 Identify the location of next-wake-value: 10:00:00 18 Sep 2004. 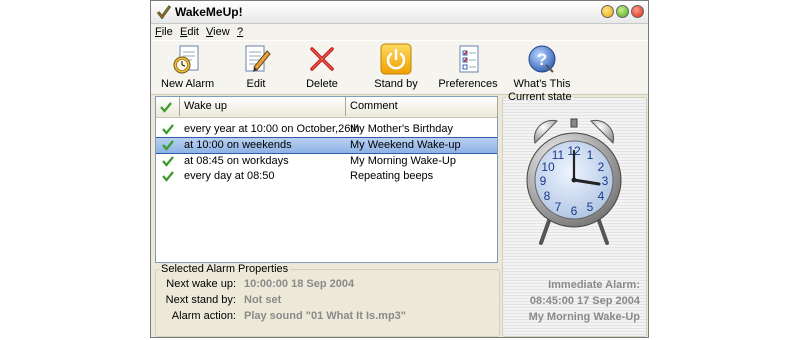
(299, 284).